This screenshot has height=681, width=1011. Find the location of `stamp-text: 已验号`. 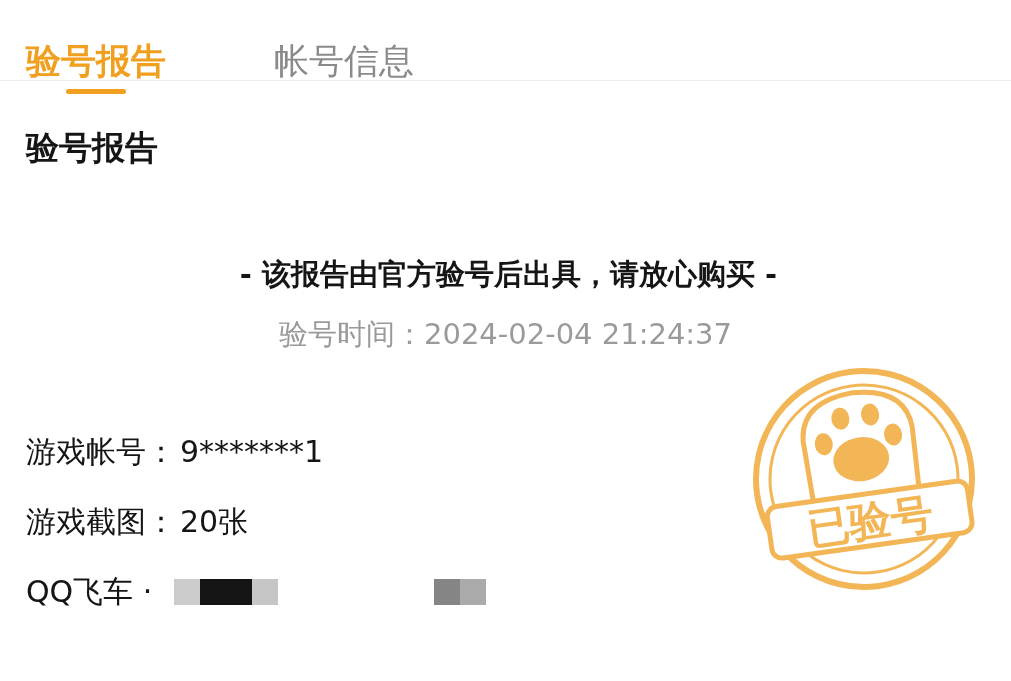

stamp-text: 已验号 is located at coordinates (870, 521).